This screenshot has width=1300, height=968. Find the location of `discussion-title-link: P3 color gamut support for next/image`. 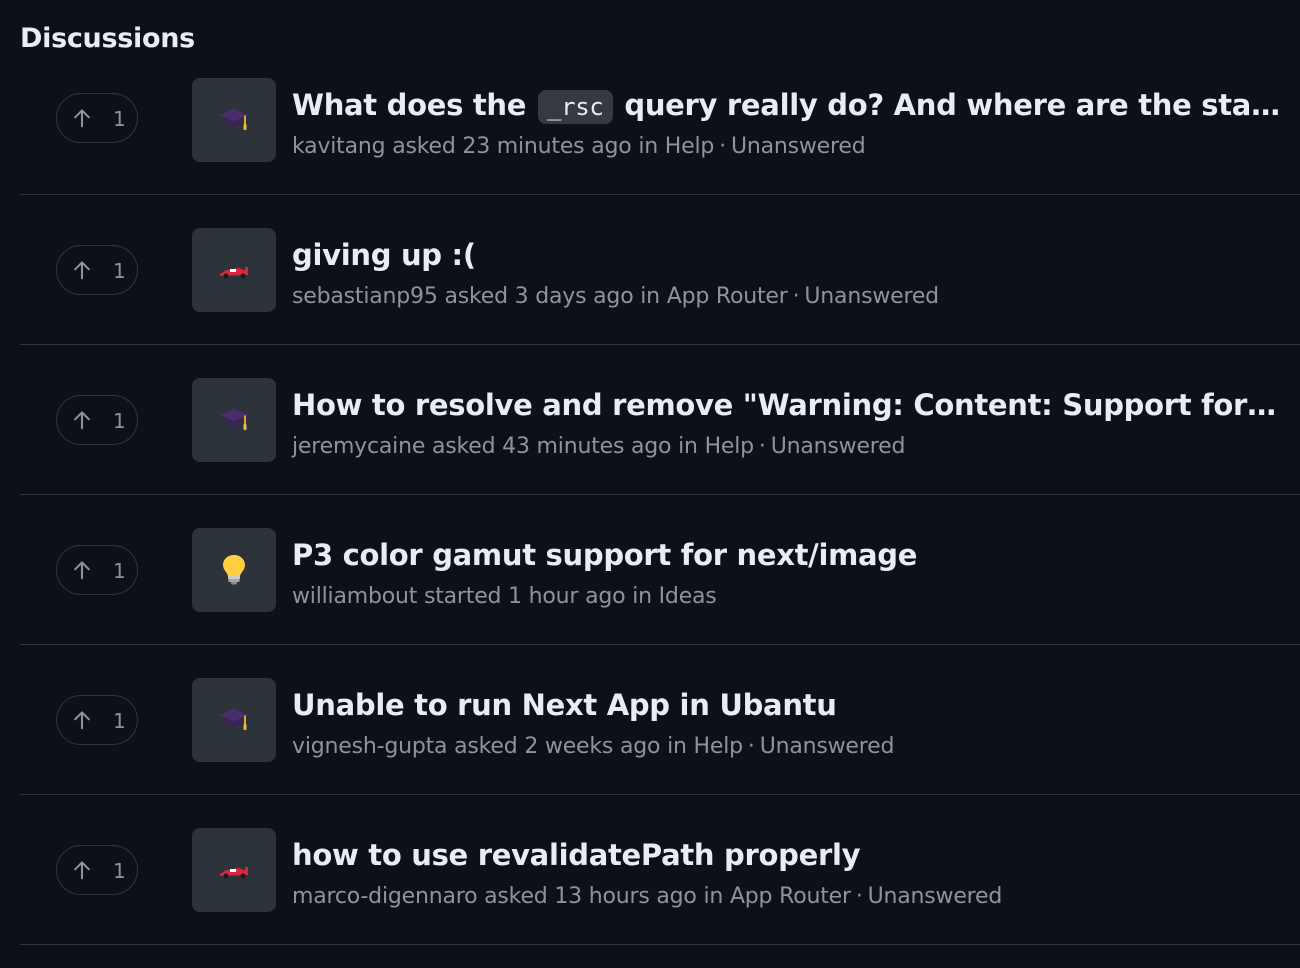

discussion-title-link: P3 color gamut support for next/image is located at coordinates (787, 555).